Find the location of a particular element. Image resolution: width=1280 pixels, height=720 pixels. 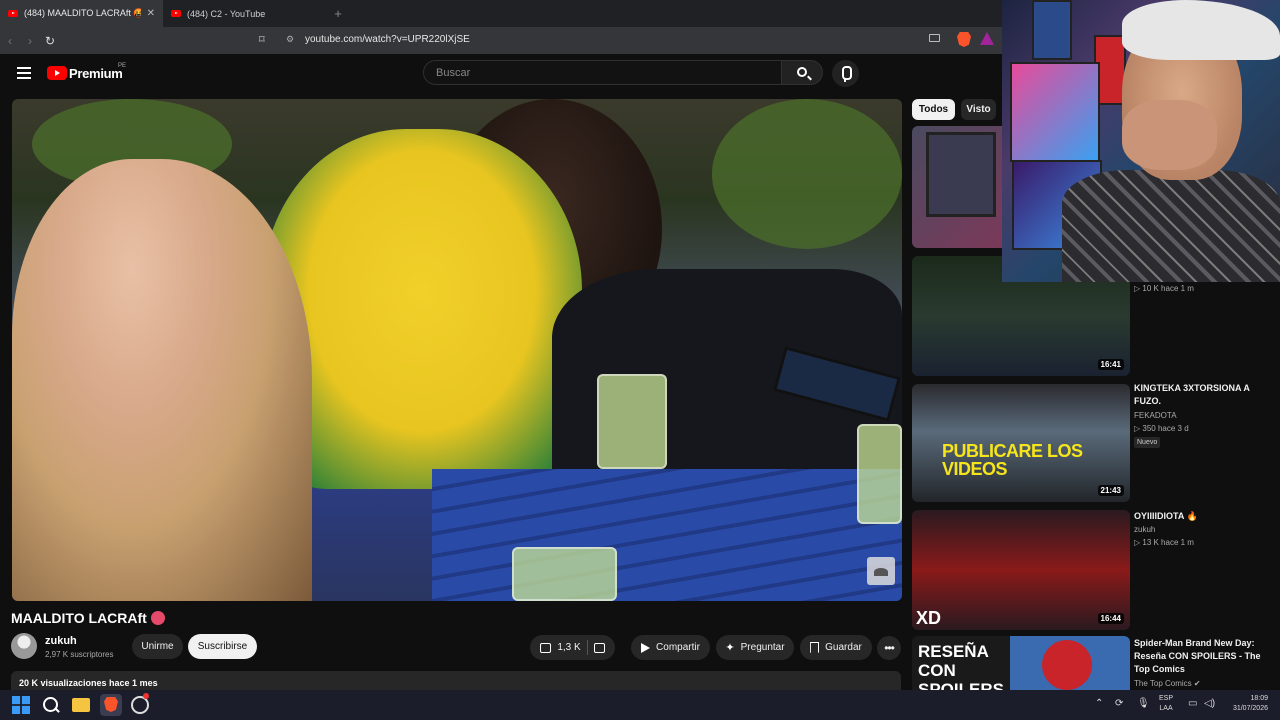

microphone-icon: 🎙 is located at coordinates (1143, 703).